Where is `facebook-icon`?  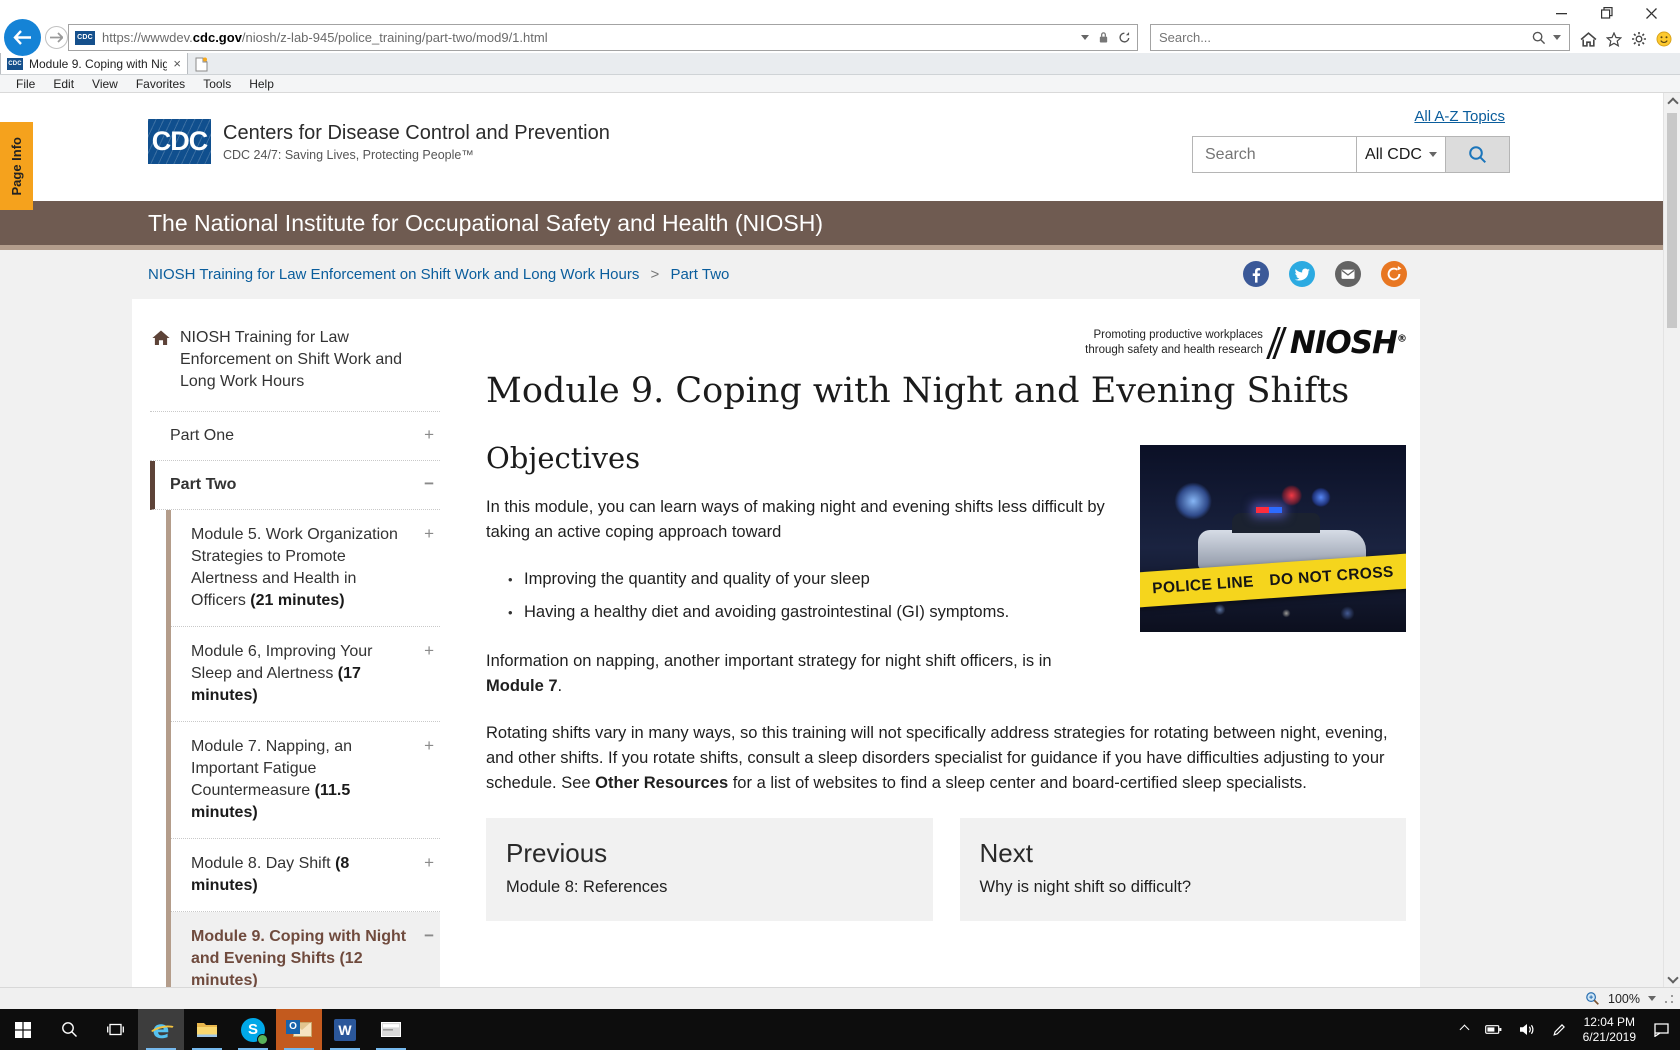 facebook-icon is located at coordinates (1256, 274).